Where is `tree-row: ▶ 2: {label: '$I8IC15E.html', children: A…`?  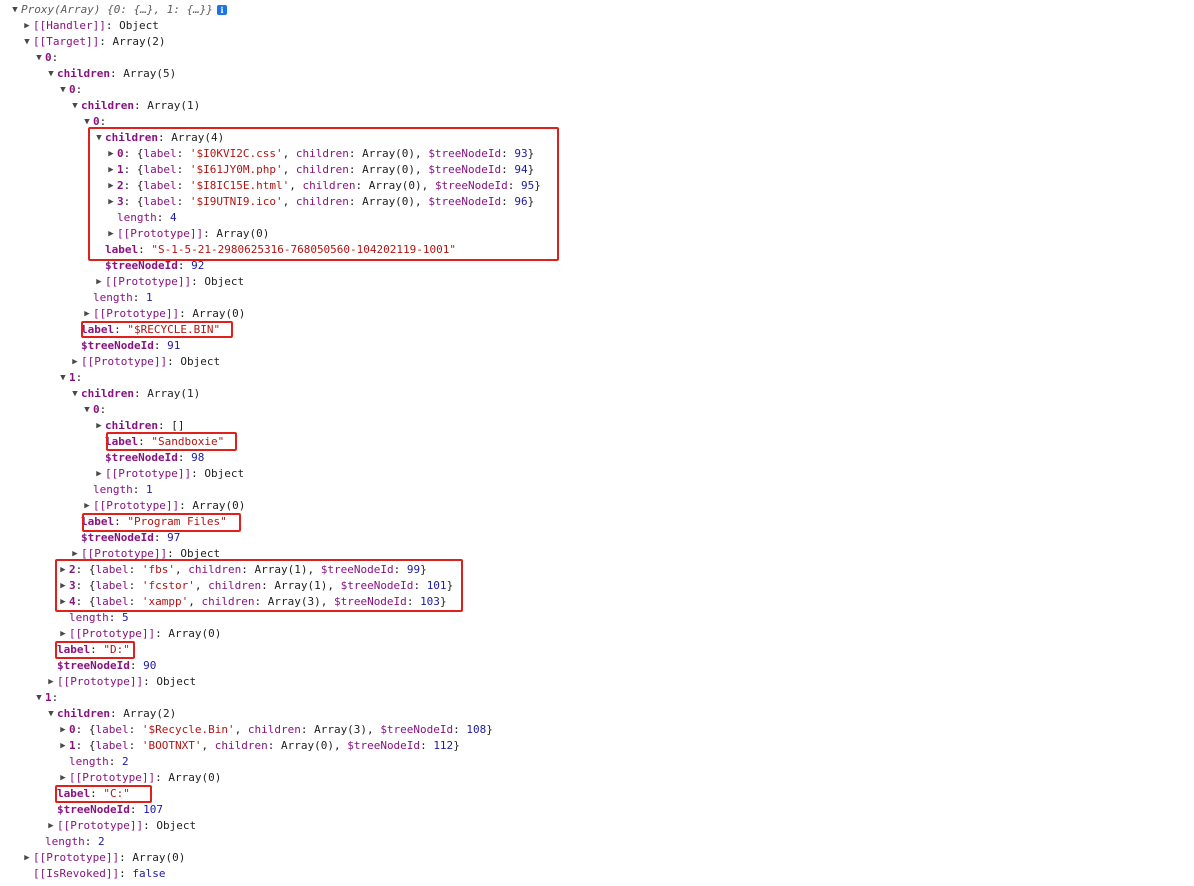
tree-row: ▶ 2: {label: '$I8IC15E.html', children: A… is located at coordinates (323, 186).